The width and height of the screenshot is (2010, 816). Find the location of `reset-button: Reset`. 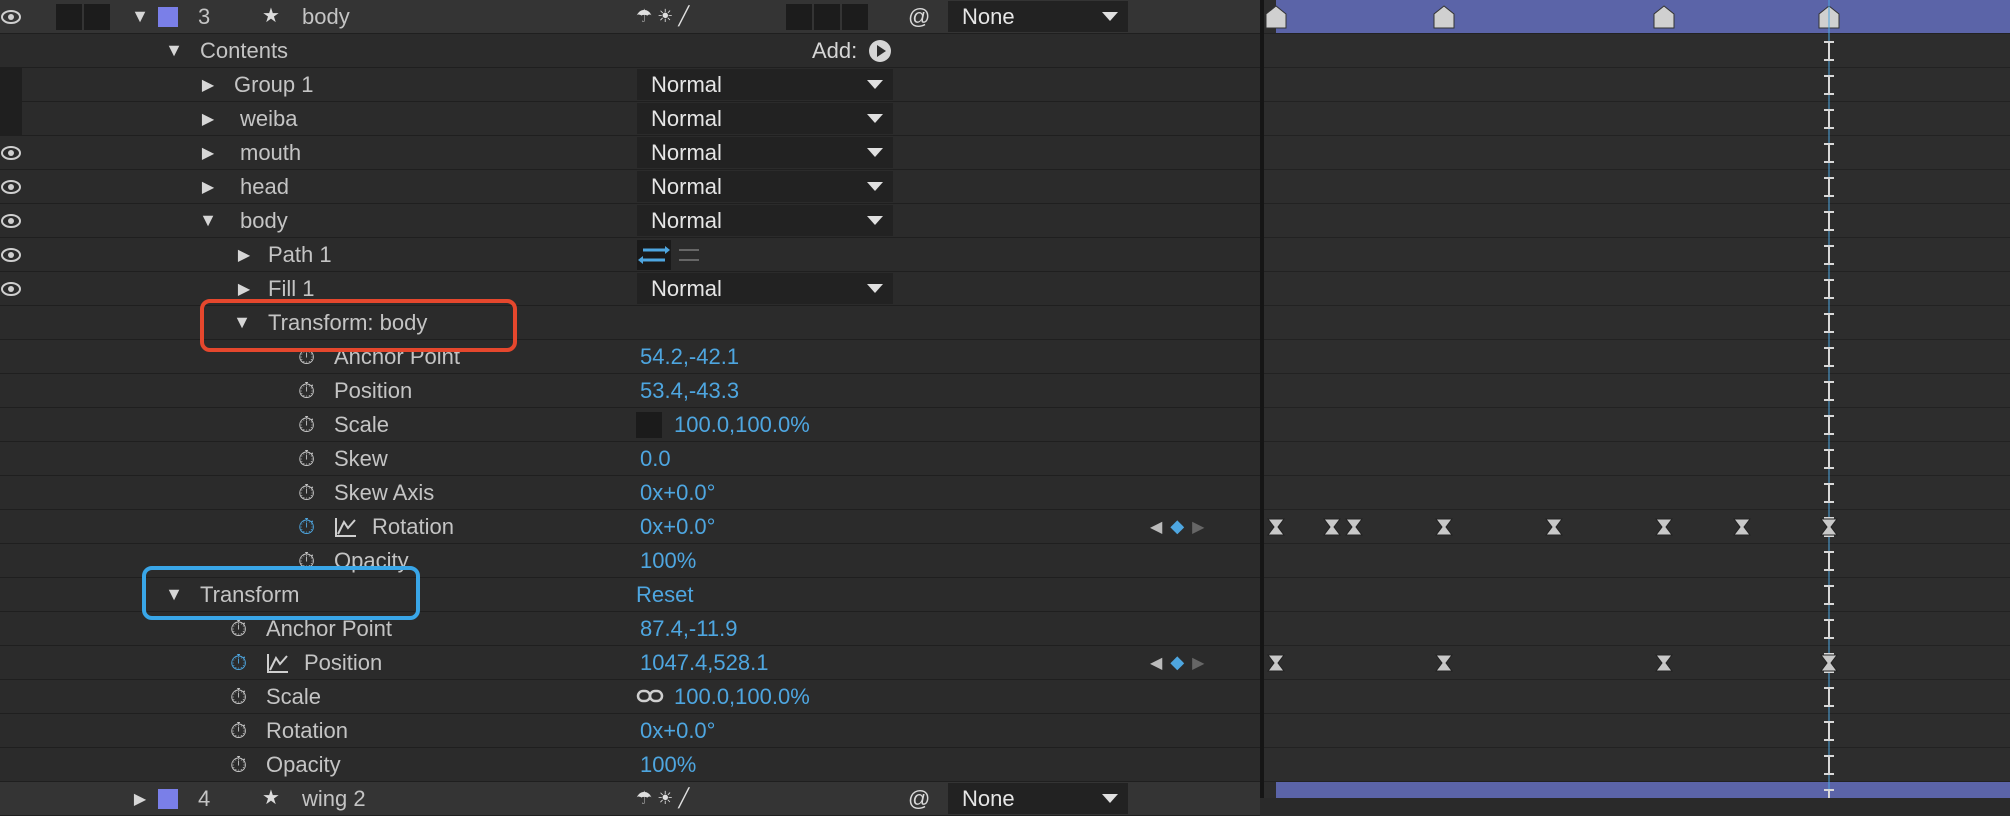

reset-button: Reset is located at coordinates (664, 594).